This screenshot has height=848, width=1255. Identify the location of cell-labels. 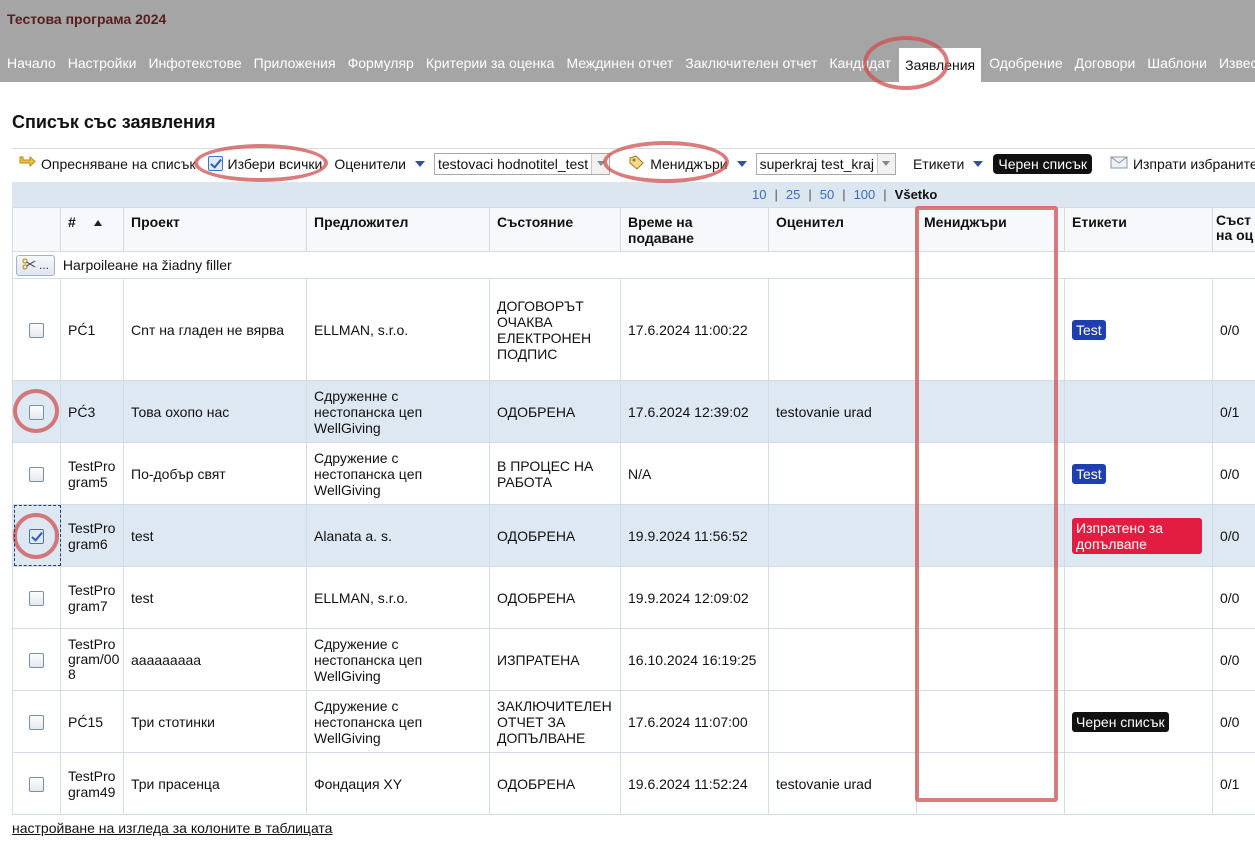
(1138, 659).